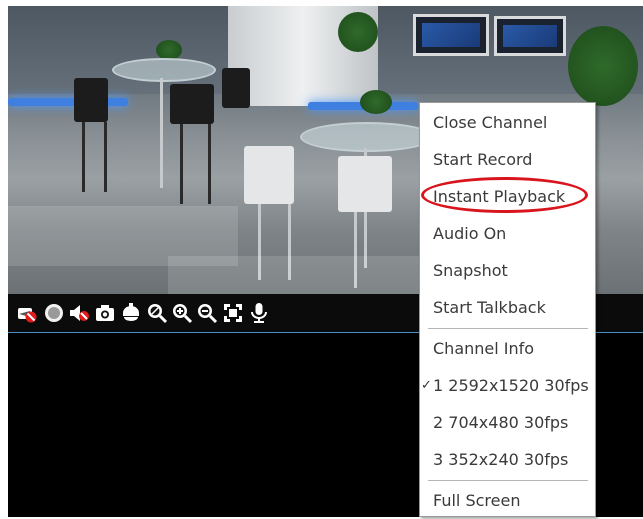 The height and width of the screenshot is (519, 643). I want to click on menu-item-label: Audio On, so click(470, 233).